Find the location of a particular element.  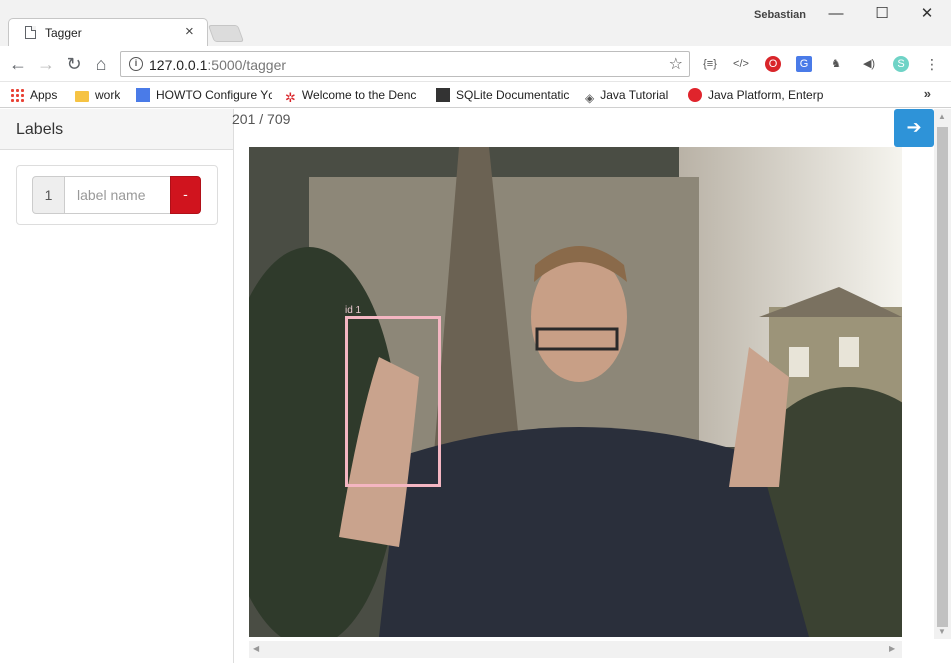

maximize-icon: ☐ is located at coordinates (882, 14).